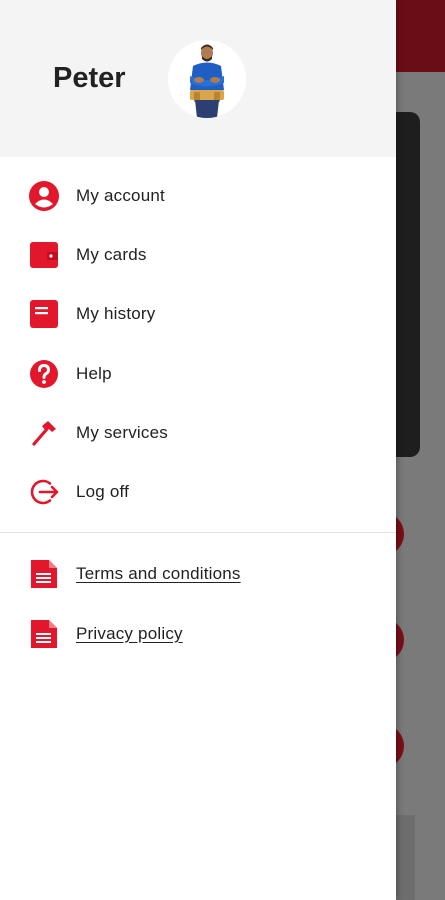 The image size is (445, 900). I want to click on user-name: Peter, so click(89, 78).